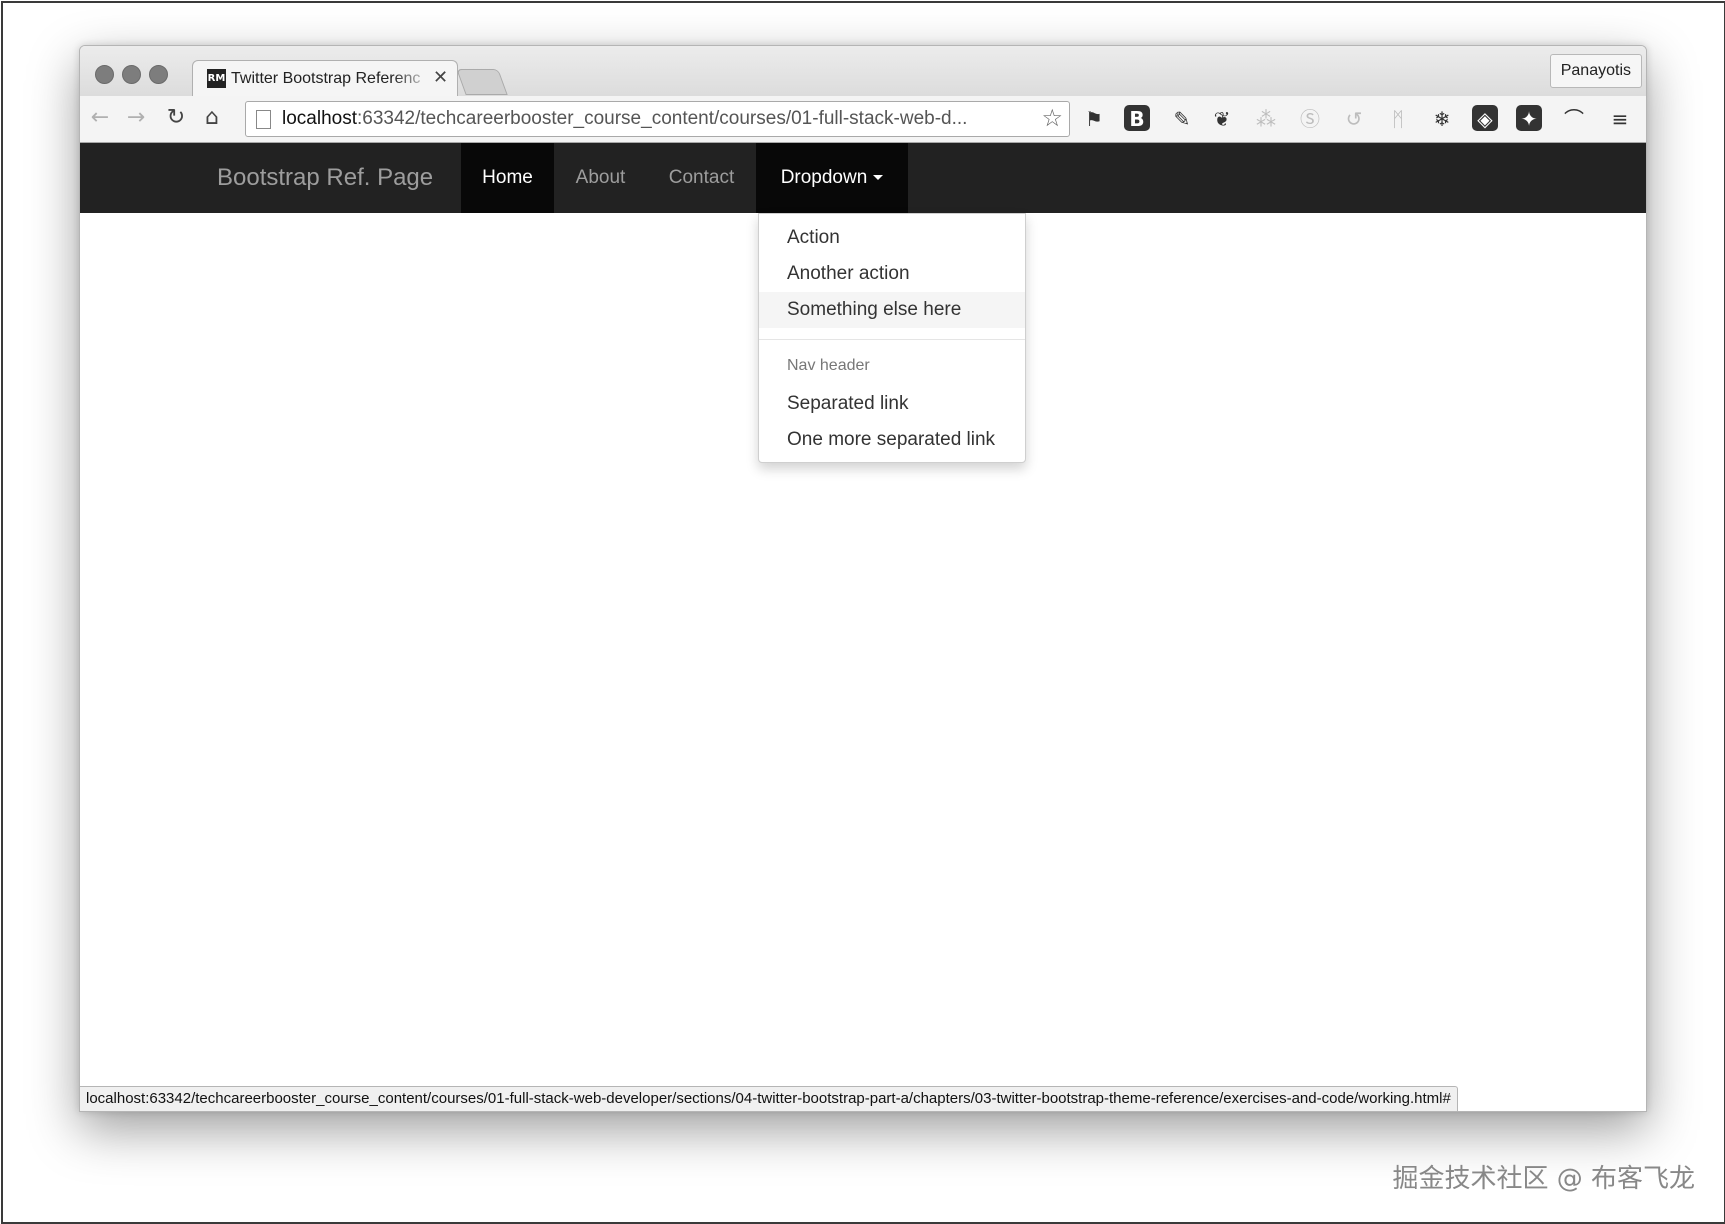 Image resolution: width=1725 pixels, height=1224 pixels. Describe the element at coordinates (828, 365) in the screenshot. I see `dropdown-header: Nav header` at that location.